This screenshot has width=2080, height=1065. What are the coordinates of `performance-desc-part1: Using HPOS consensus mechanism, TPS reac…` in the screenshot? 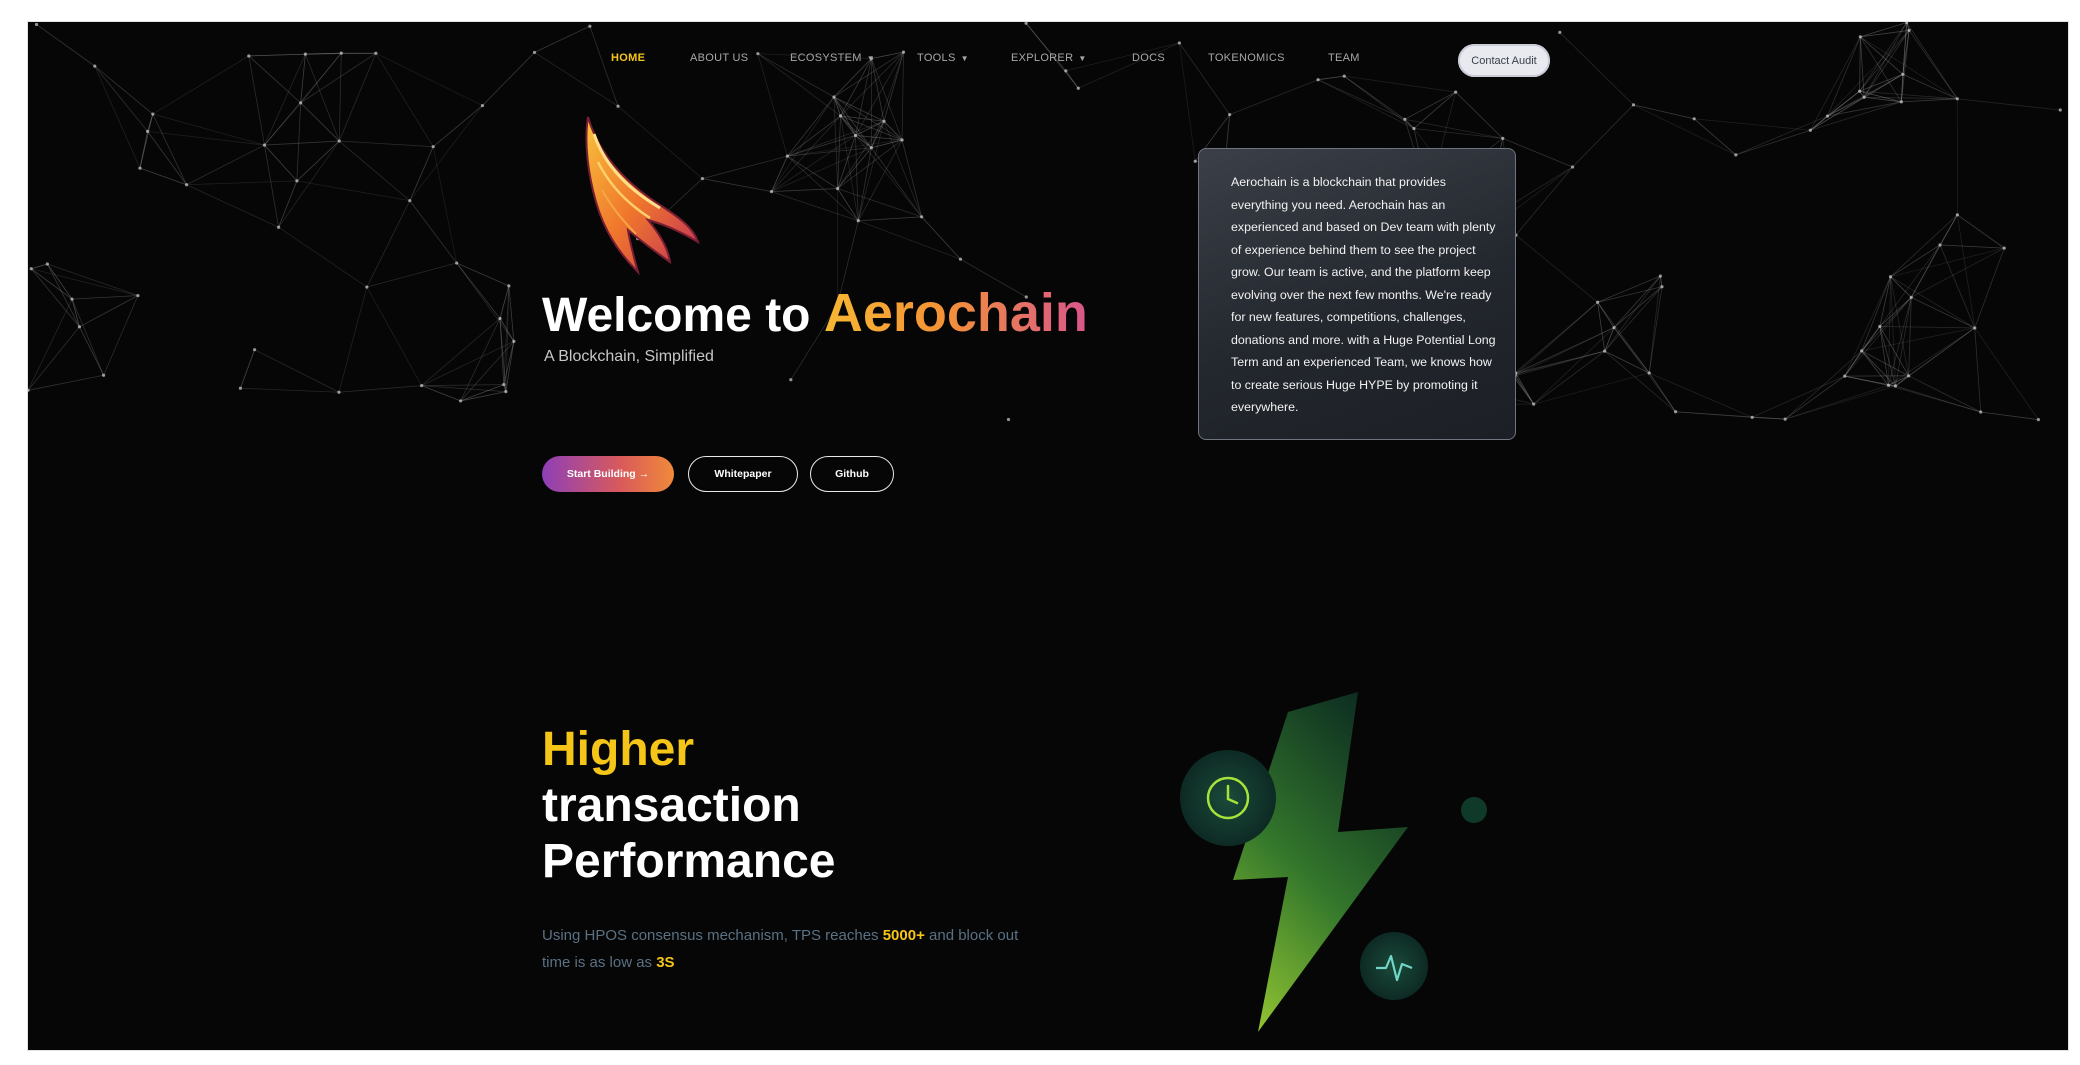 It's located at (712, 935).